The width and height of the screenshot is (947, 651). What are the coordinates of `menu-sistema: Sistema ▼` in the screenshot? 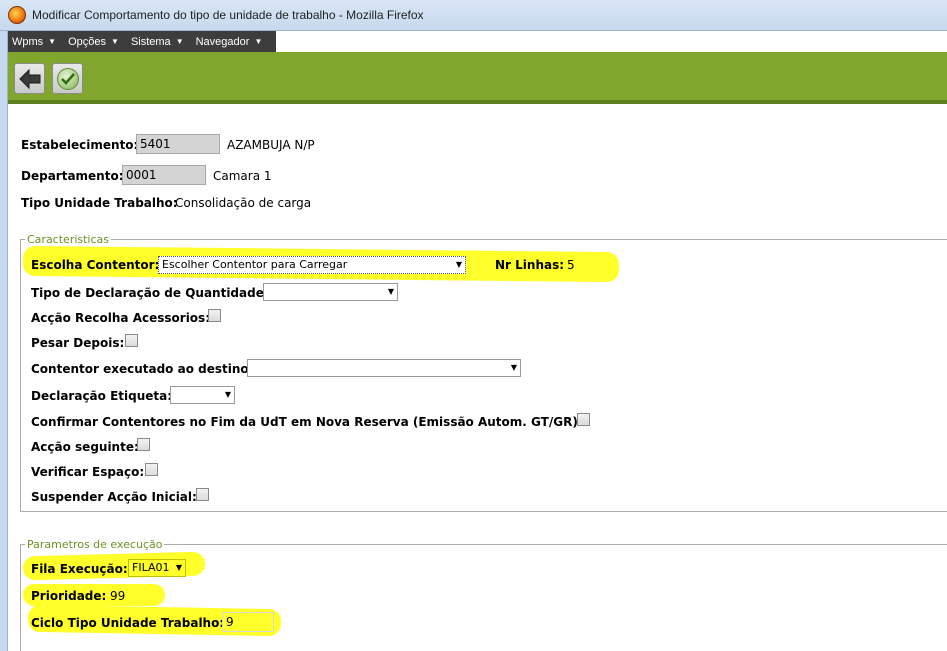 It's located at (157, 42).